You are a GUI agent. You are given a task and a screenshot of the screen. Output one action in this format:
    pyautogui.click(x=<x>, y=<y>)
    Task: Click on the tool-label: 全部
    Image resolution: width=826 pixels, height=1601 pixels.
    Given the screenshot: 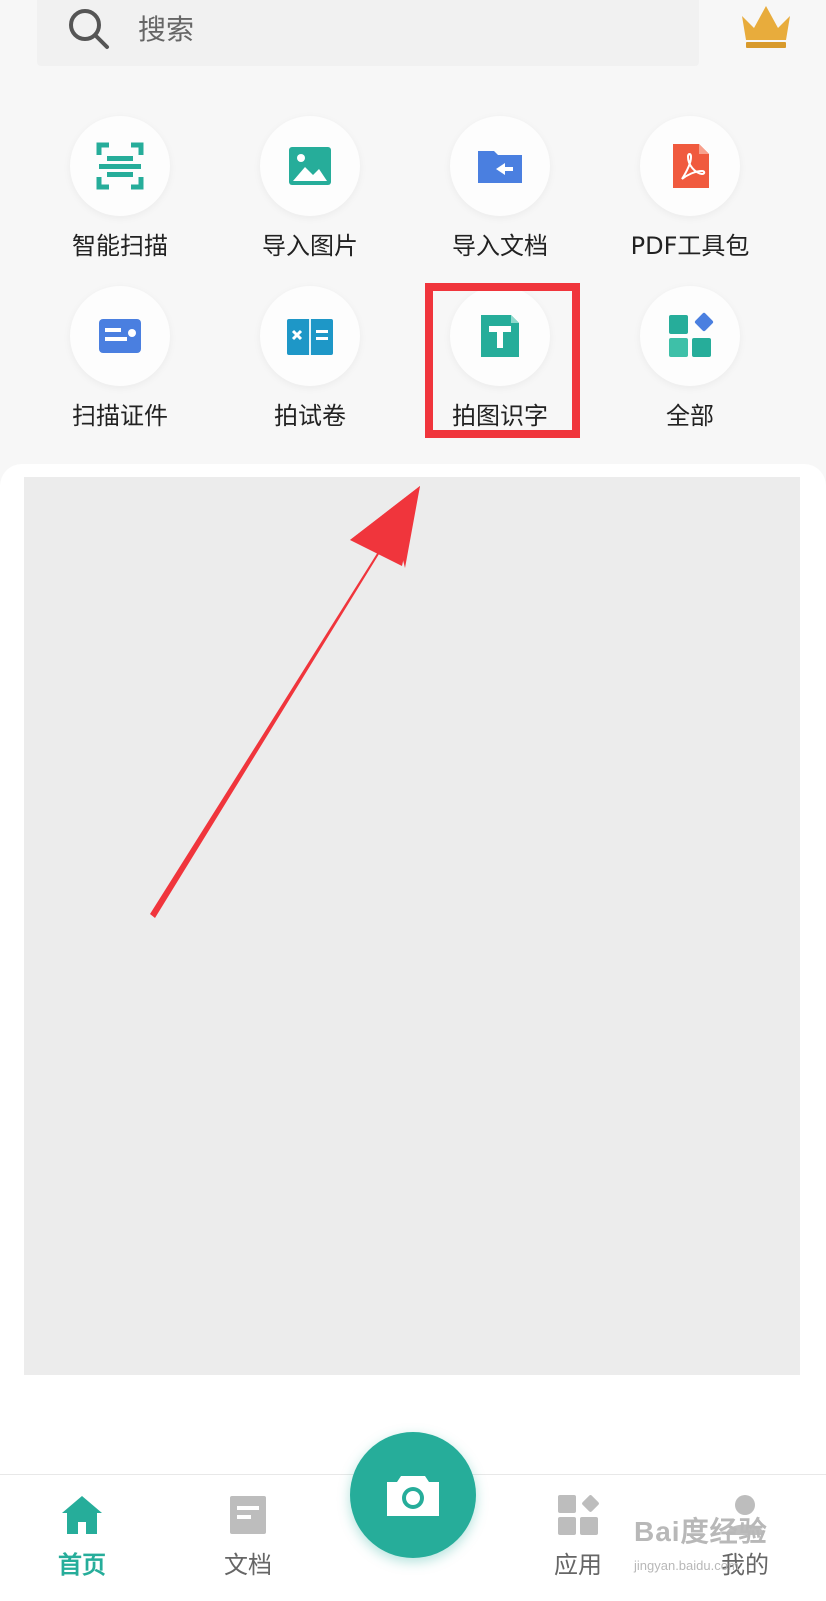 What is the action you would take?
    pyautogui.click(x=690, y=416)
    